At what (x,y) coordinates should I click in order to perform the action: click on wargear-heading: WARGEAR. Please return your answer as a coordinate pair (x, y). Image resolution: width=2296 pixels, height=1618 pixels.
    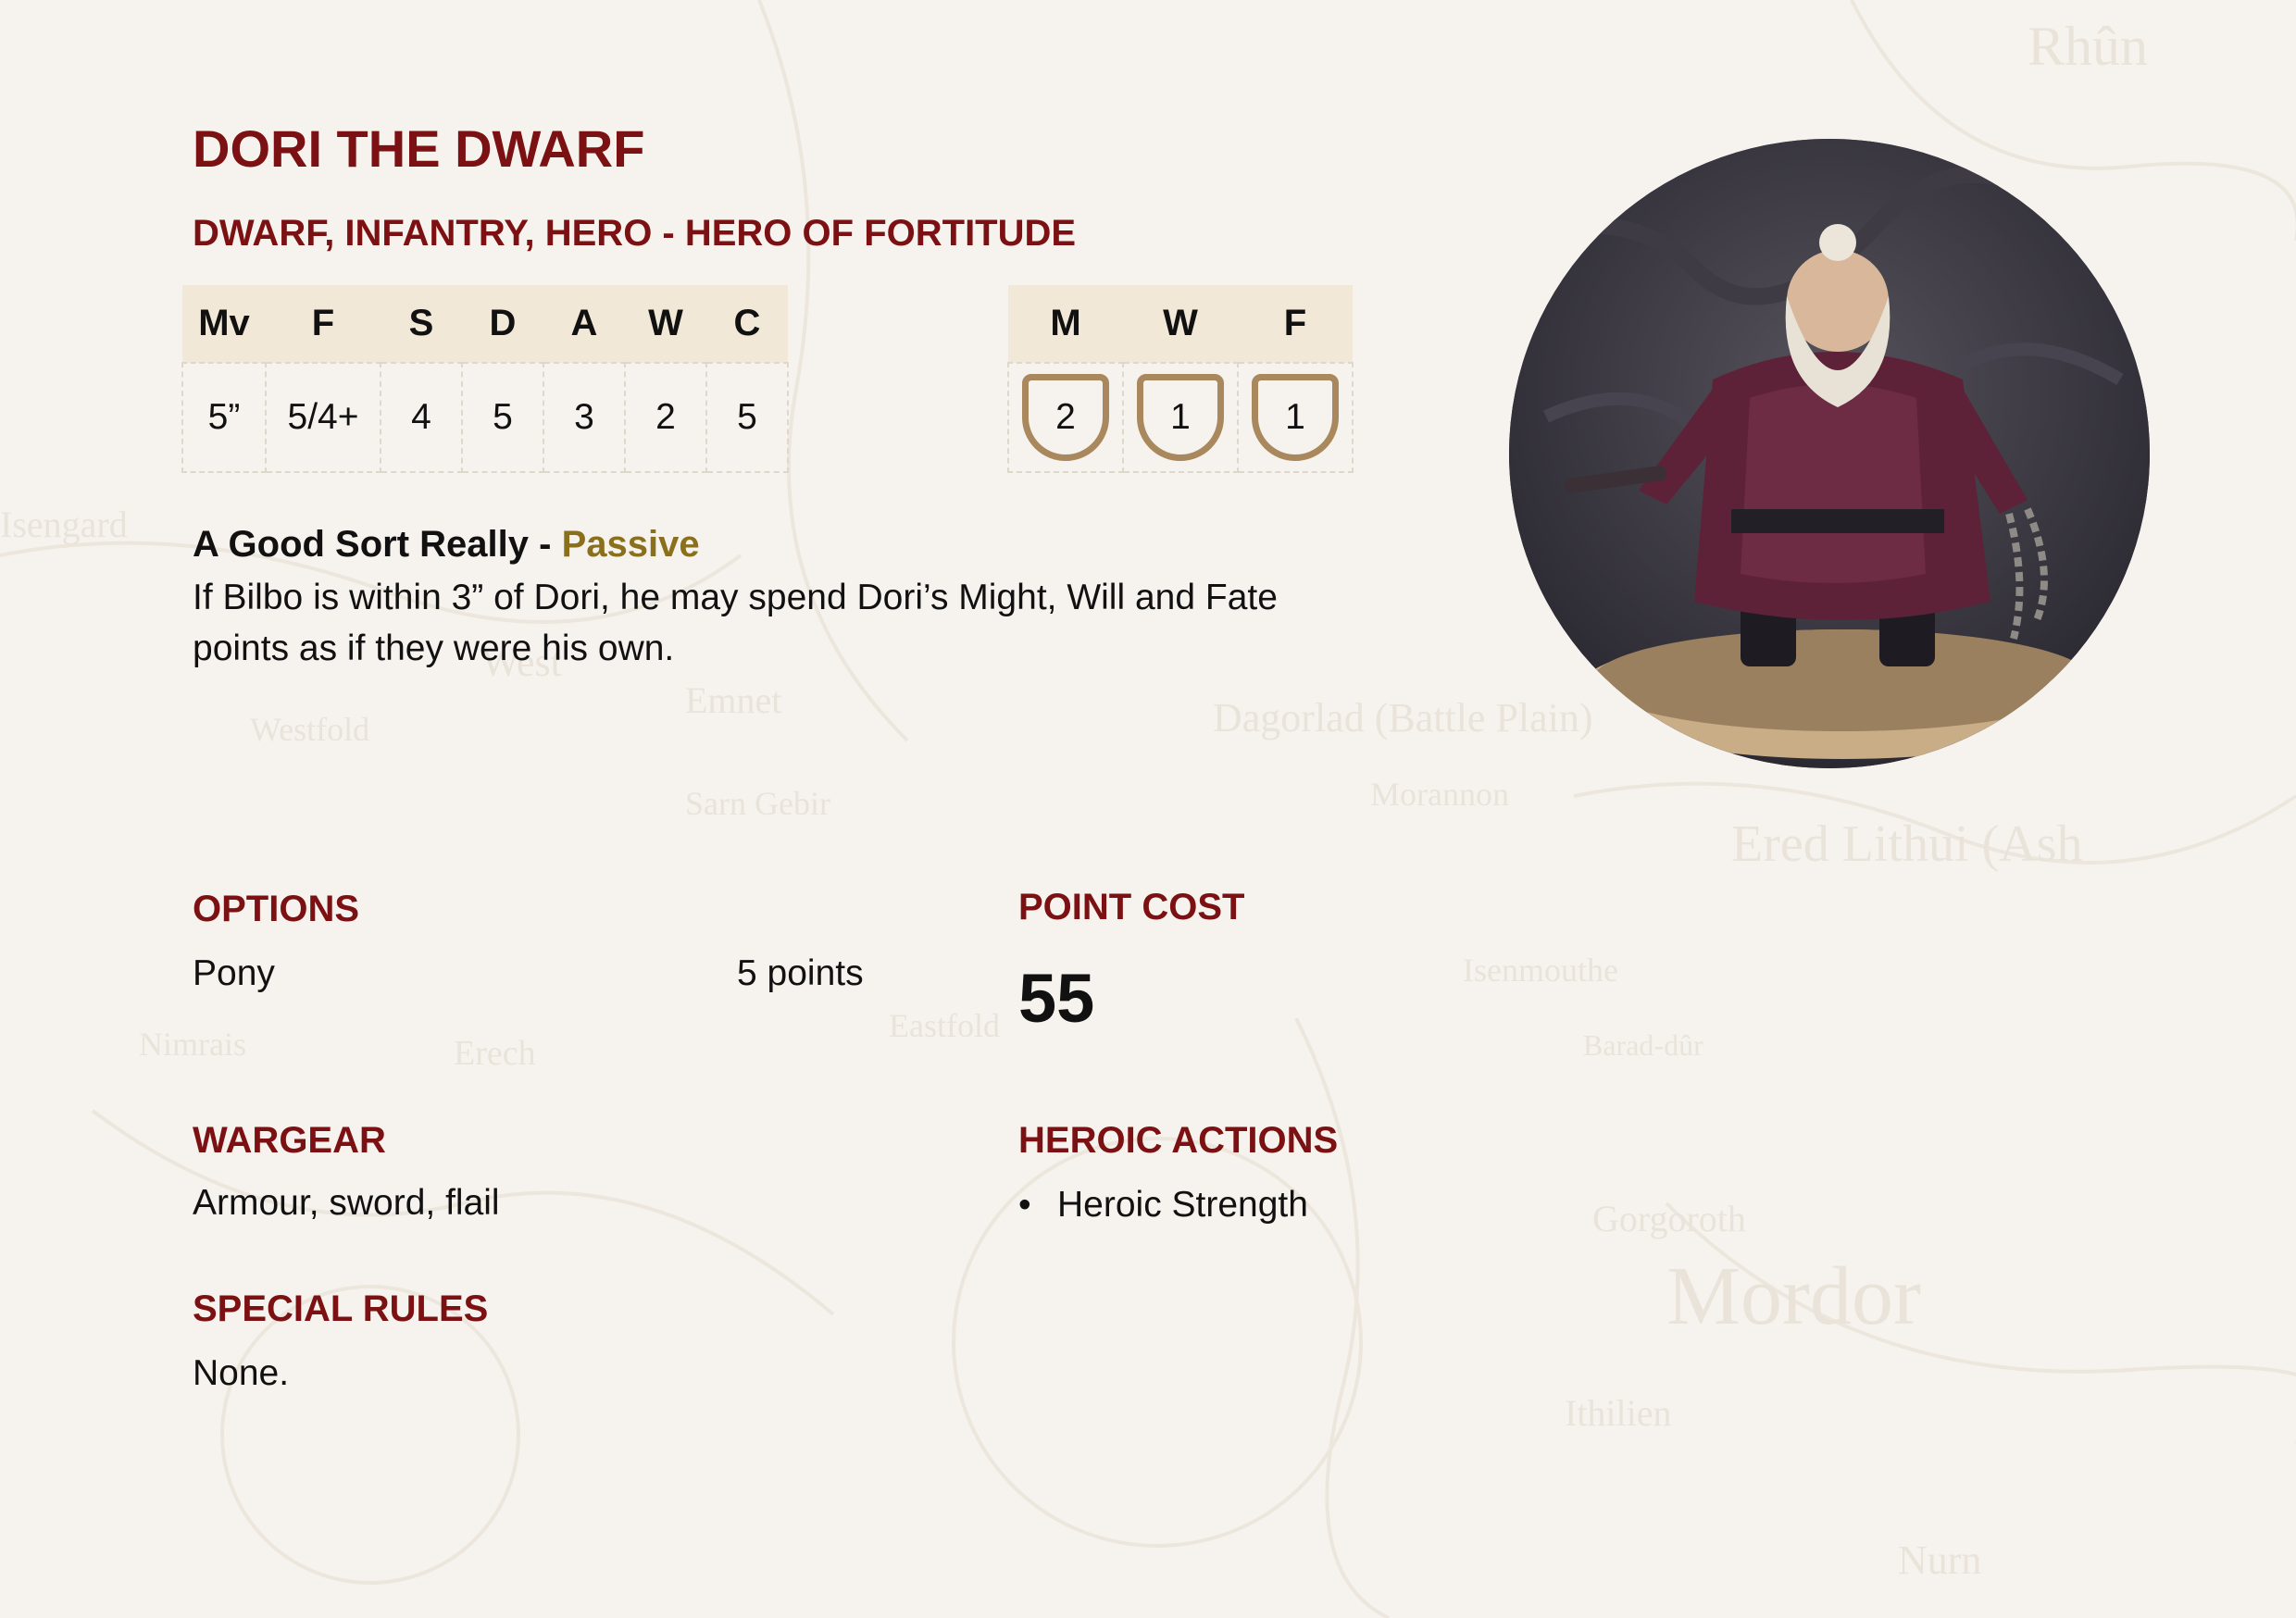
    Looking at the image, I should click on (289, 1140).